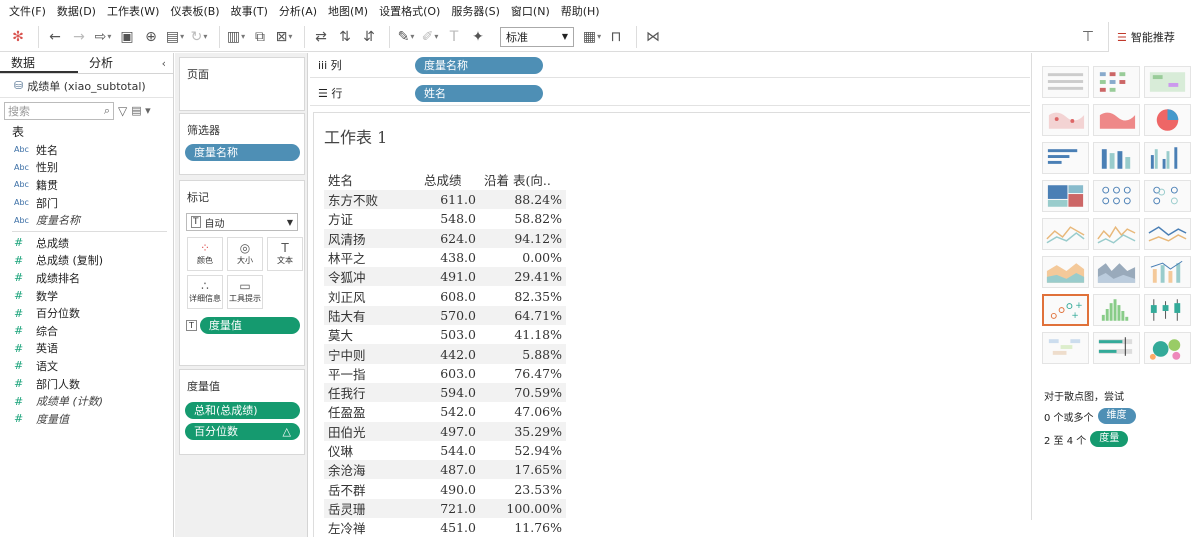 The height and width of the screenshot is (537, 1200). What do you see at coordinates (345, 37) in the screenshot?
I see `sort-ascending-icon: ⇅` at bounding box center [345, 37].